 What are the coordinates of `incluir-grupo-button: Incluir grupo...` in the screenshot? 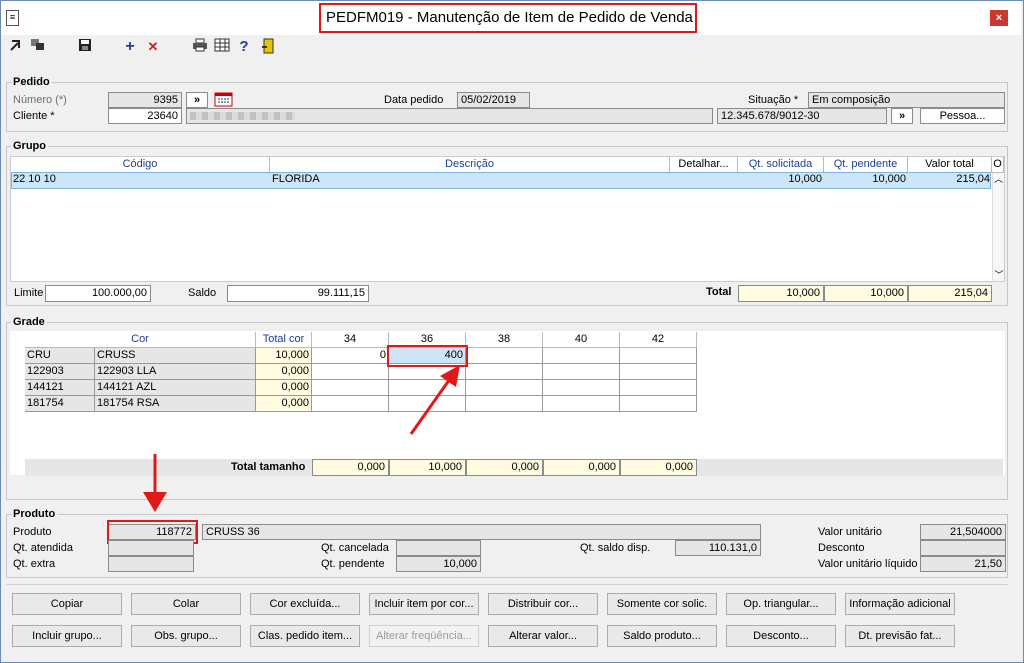 It's located at (67, 636).